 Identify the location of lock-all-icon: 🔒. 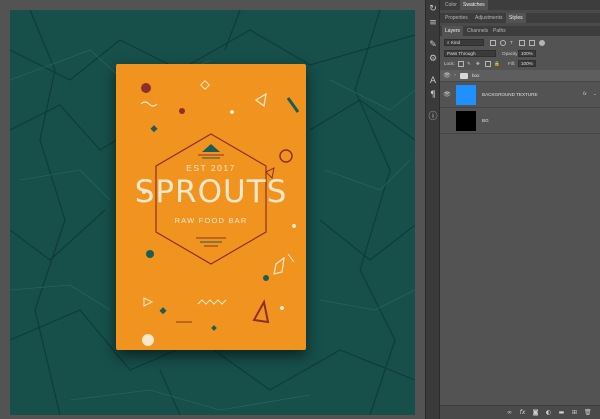
(497, 63).